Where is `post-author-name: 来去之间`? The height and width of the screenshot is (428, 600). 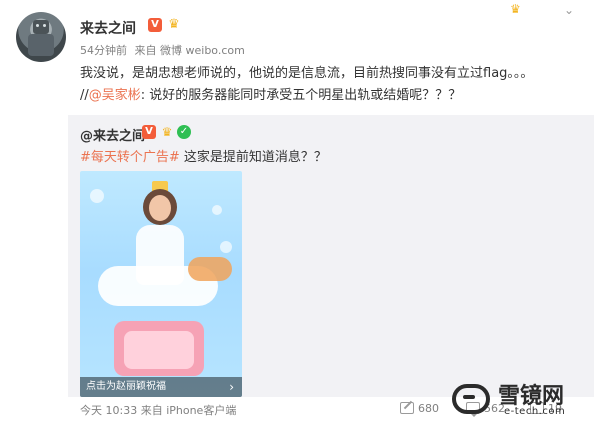 post-author-name: 来去之间 is located at coordinates (108, 28).